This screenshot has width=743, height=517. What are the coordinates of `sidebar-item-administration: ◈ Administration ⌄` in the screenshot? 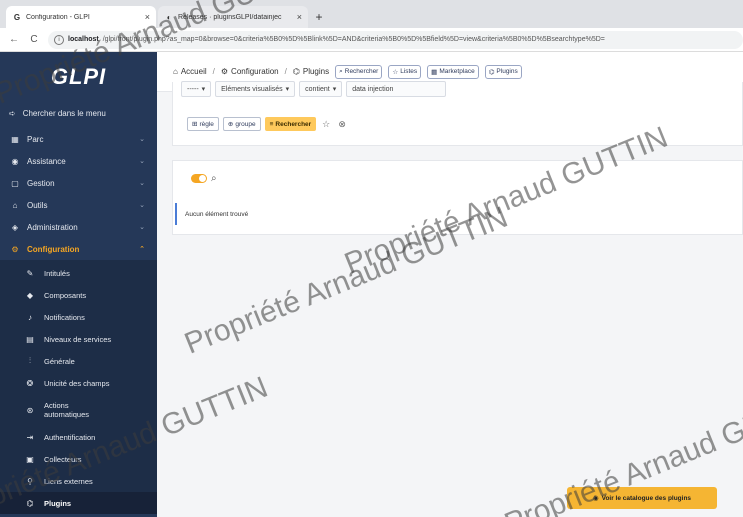 It's located at (78, 227).